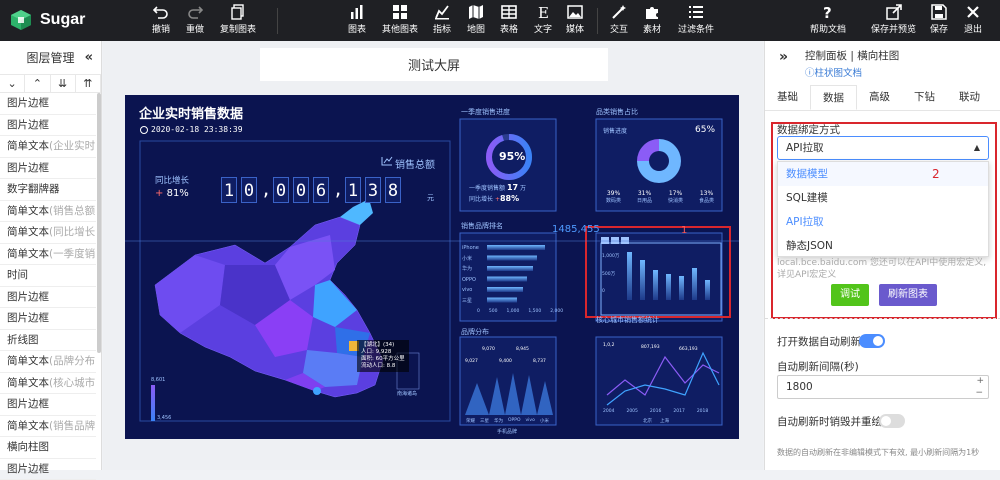 The image size is (1000, 480). Describe the element at coordinates (818, 366) in the screenshot. I see `refresh-interval-label: 自动刷新间隔(秒)` at that location.